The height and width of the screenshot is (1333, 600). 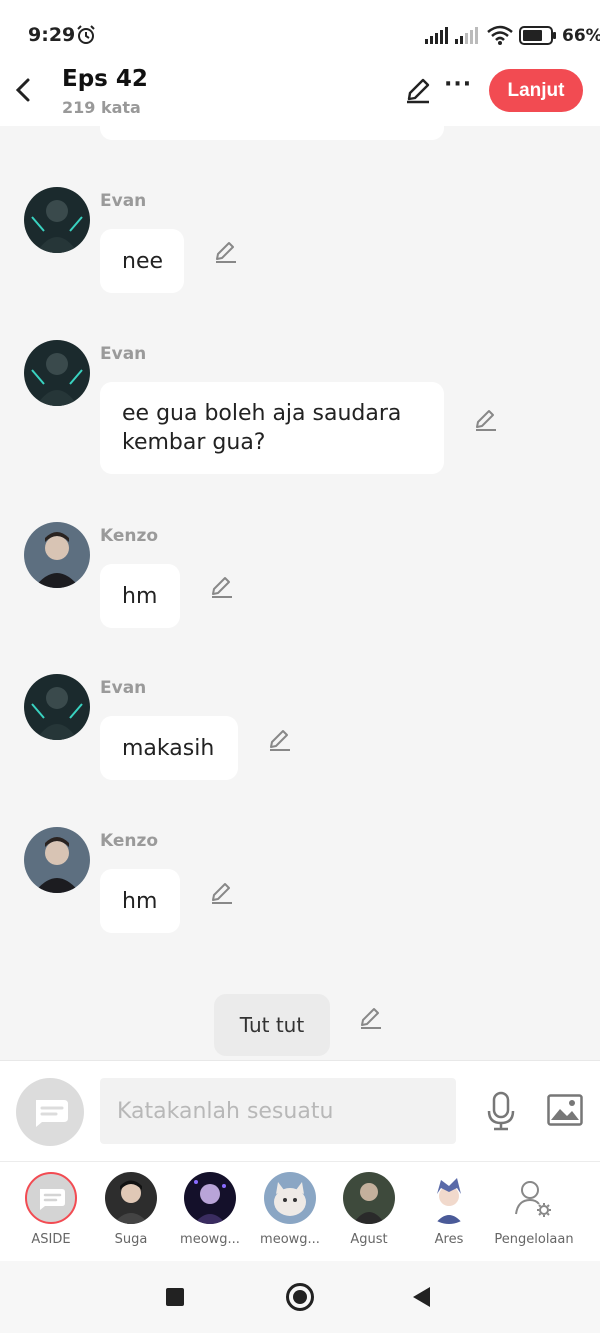 What do you see at coordinates (565, 1110) in the screenshot?
I see `image-icon` at bounding box center [565, 1110].